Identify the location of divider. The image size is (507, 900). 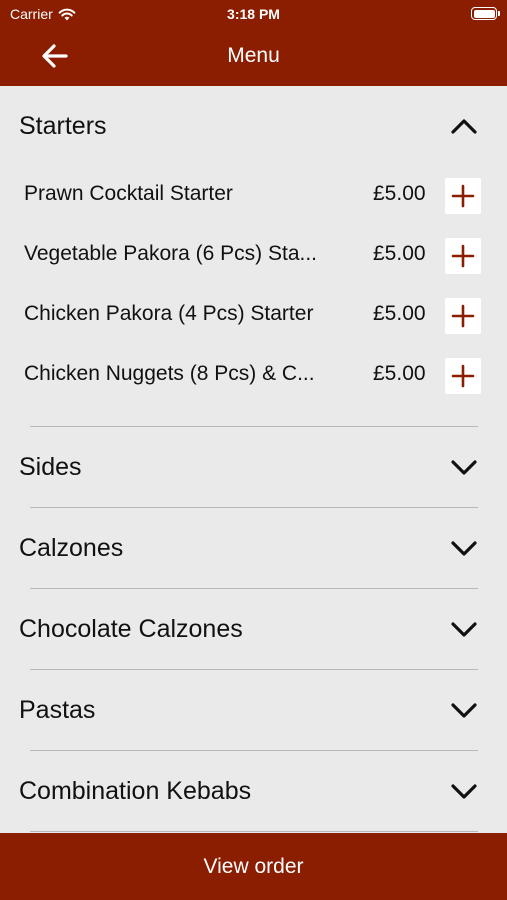
(254, 831).